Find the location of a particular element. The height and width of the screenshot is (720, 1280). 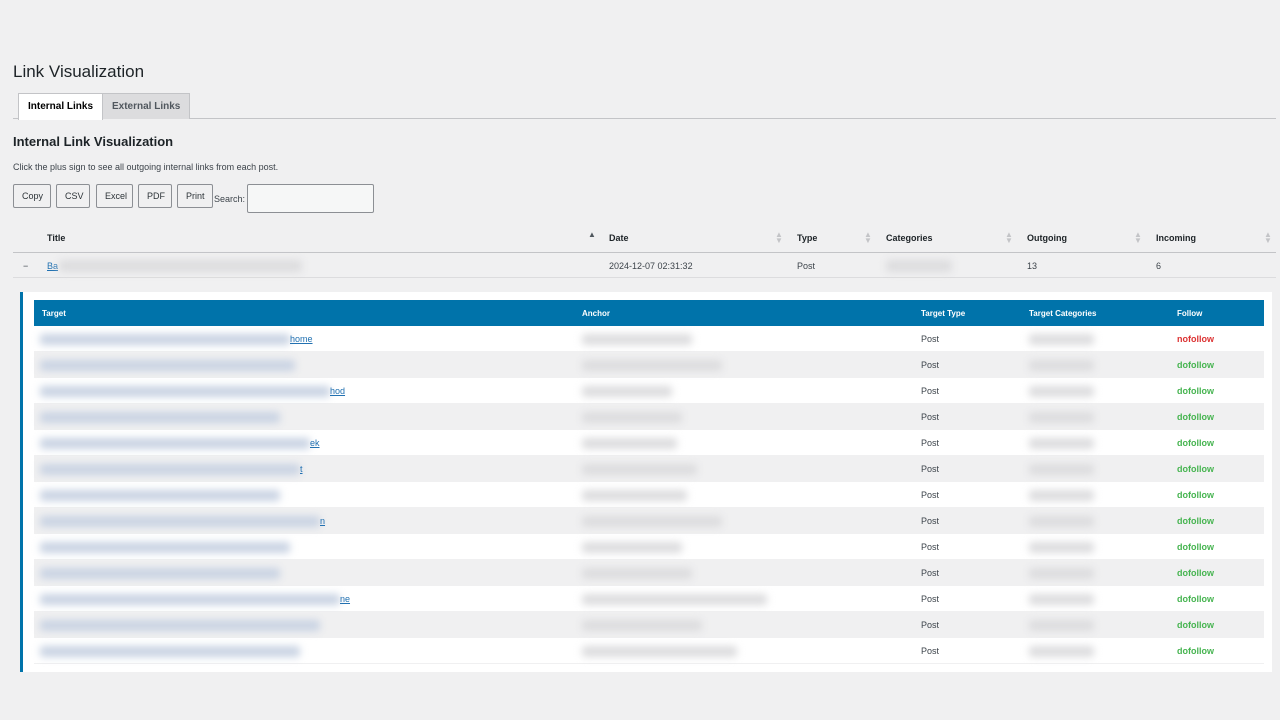

table-row: − Ba 2024-12-07 02:31:32 Post 13 6 is located at coordinates (644, 265).